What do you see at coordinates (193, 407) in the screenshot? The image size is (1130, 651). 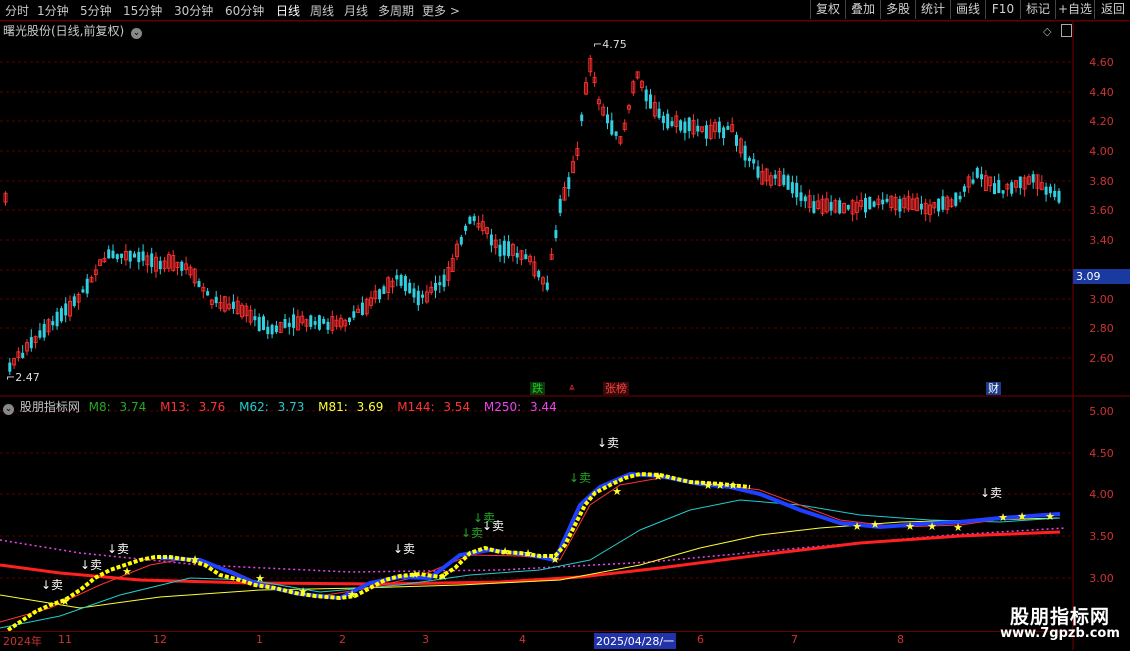 I see `legend-m13: M13: 3.76` at bounding box center [193, 407].